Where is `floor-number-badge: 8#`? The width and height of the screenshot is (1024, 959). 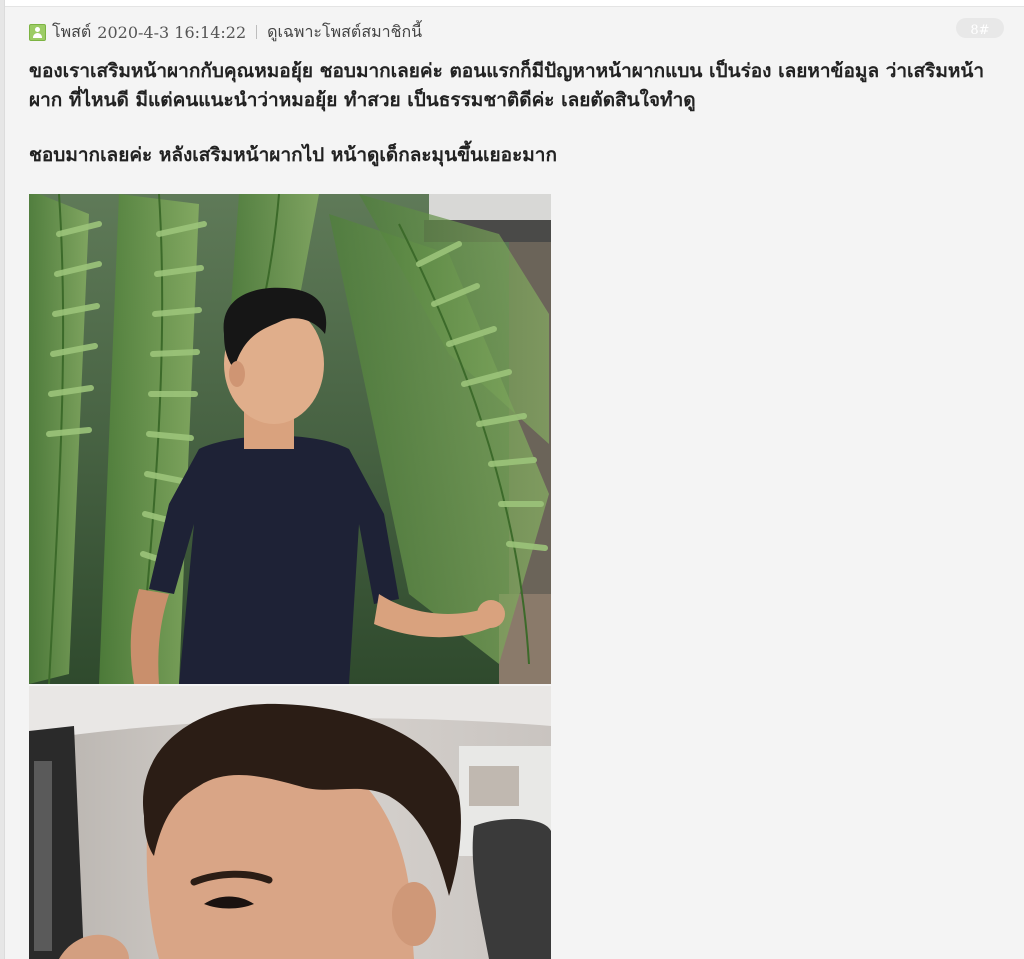
floor-number-badge: 8# is located at coordinates (980, 28).